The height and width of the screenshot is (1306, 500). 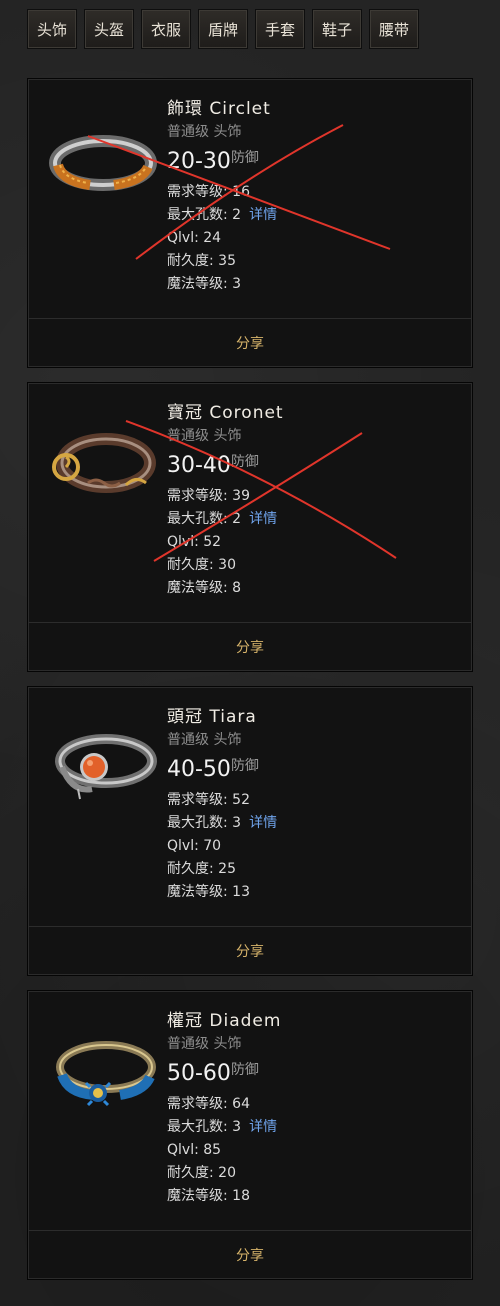 I want to click on tiara-icon, so click(x=106, y=767).